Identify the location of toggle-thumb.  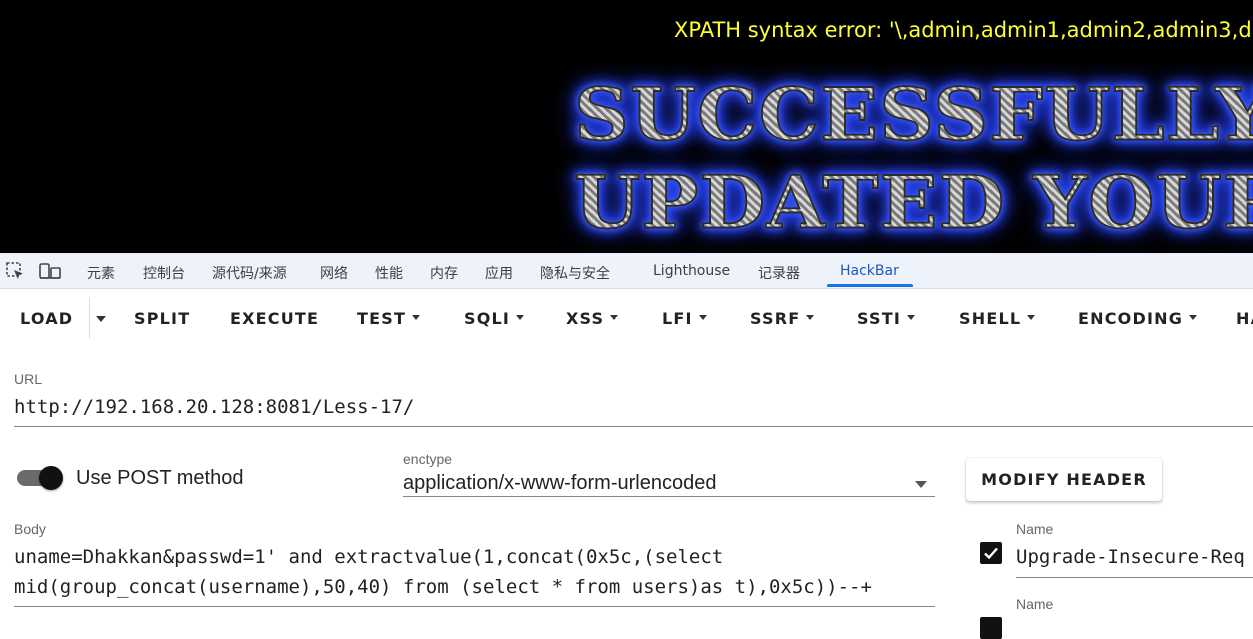
(51, 478).